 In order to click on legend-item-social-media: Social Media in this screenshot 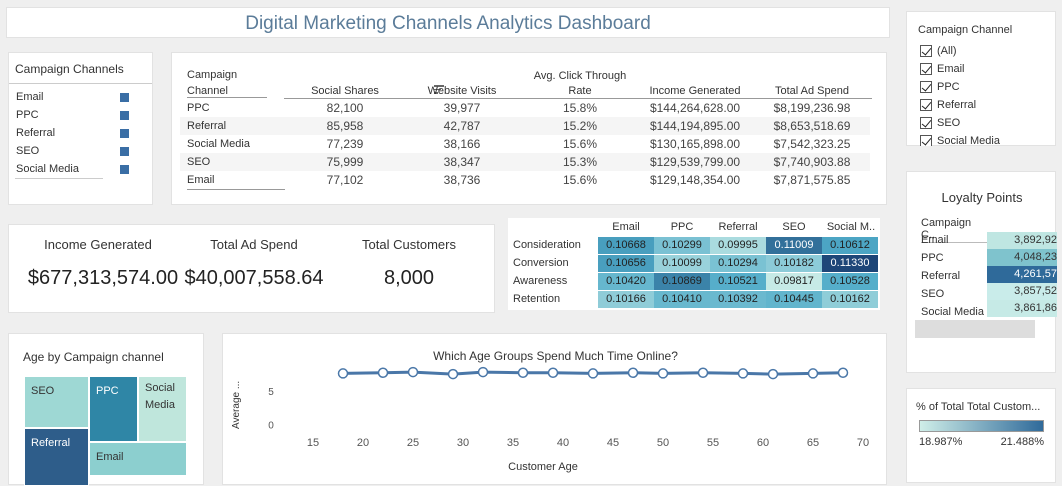, I will do `click(80, 169)`.